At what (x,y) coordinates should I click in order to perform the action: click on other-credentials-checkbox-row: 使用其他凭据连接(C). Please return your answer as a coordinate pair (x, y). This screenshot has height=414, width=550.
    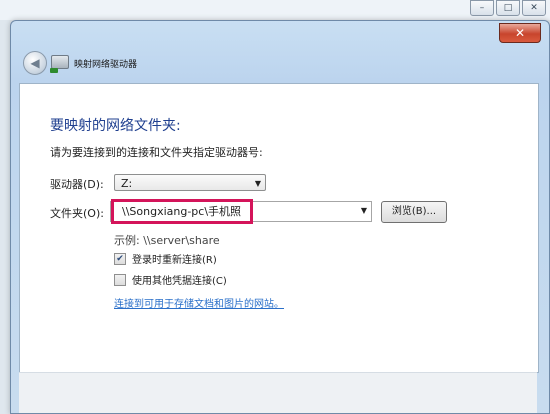
    Looking at the image, I should click on (170, 279).